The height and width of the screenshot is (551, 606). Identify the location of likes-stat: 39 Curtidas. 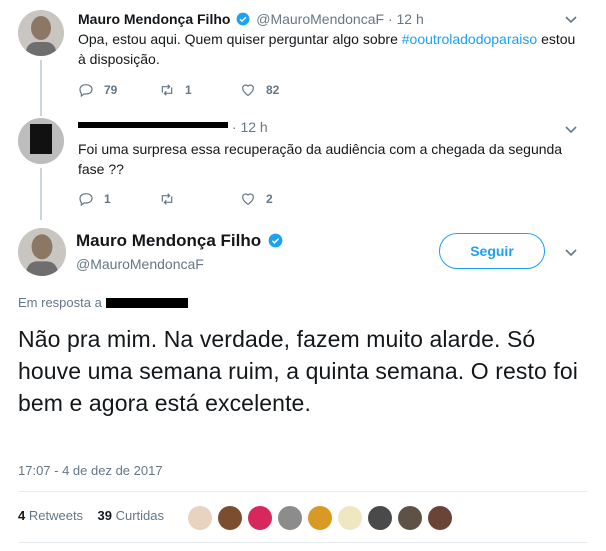
(131, 515).